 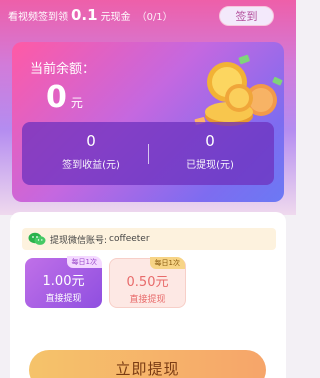 I want to click on signin-banner: 看视频签到领 0.1 元现金 （0/1） 签到, so click(x=148, y=16).